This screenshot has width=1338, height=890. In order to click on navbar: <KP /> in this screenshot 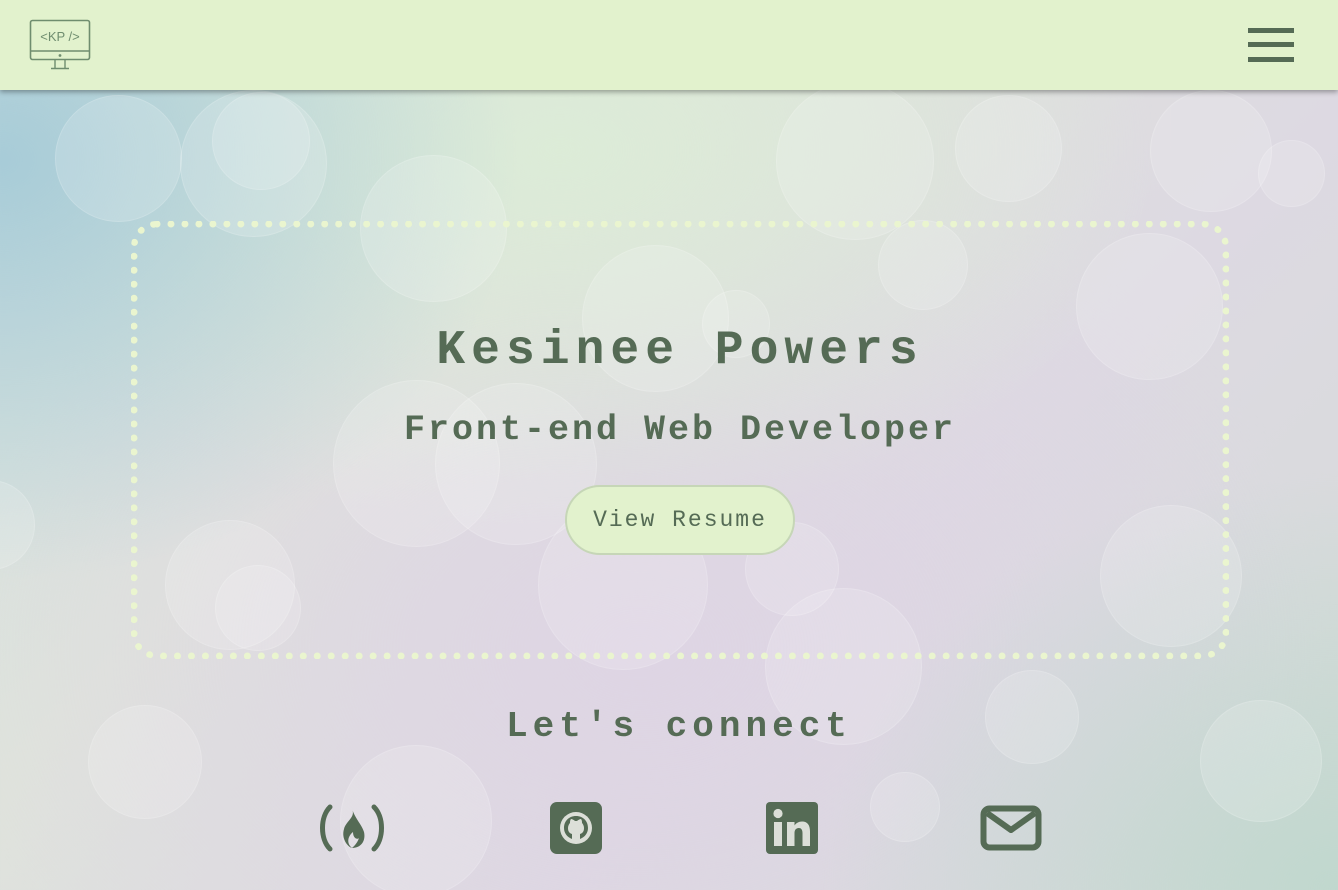, I will do `click(669, 45)`.